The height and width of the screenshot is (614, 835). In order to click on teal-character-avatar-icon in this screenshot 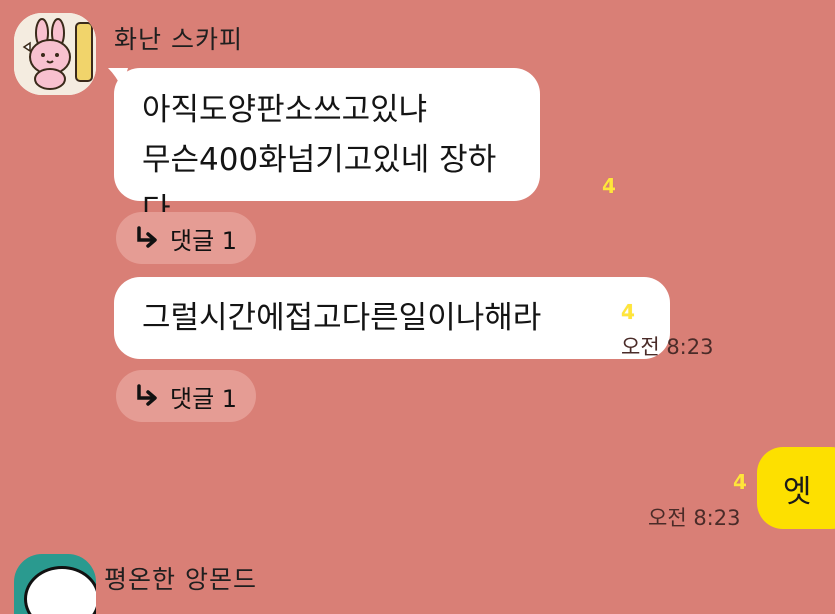, I will do `click(60, 590)`.